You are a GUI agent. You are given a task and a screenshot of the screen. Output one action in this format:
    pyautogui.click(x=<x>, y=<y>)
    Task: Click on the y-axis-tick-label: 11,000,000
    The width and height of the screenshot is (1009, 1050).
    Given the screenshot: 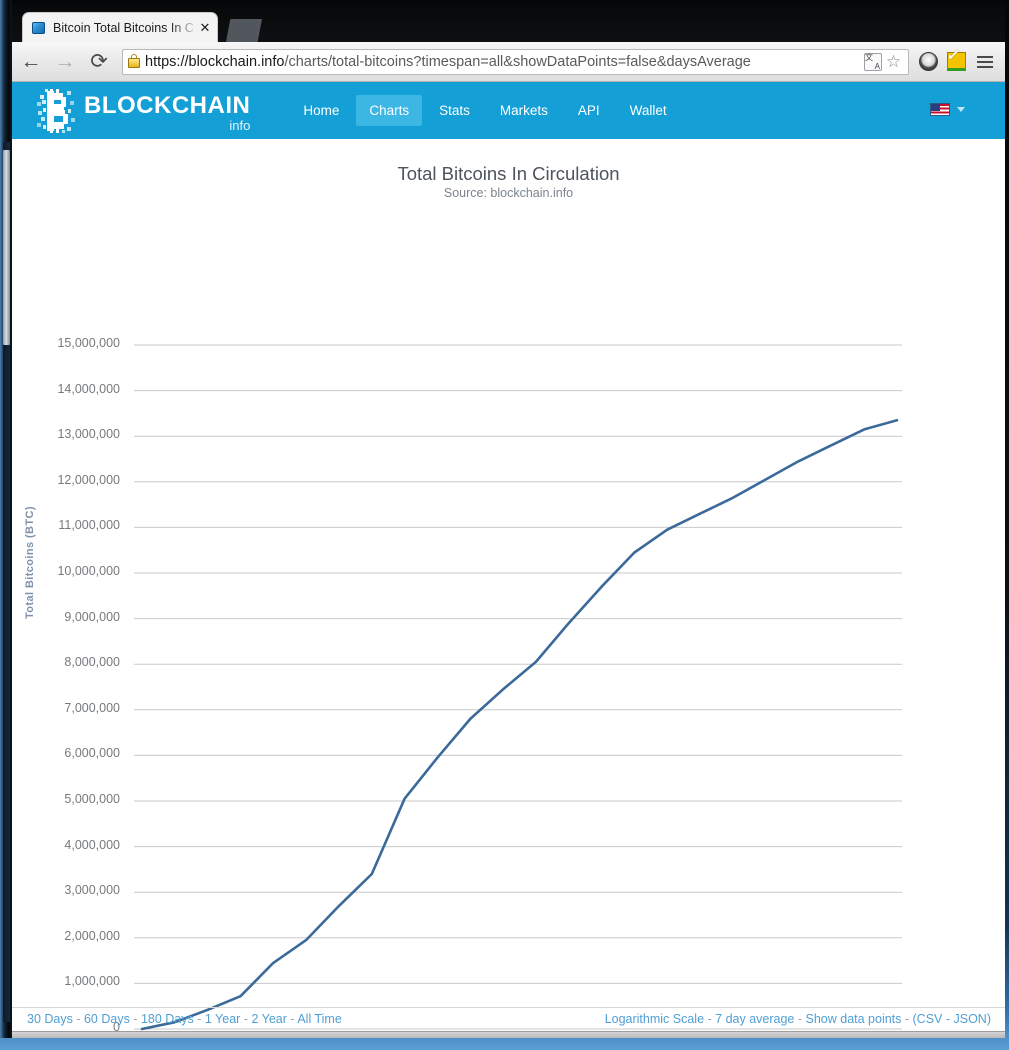 What is the action you would take?
    pyautogui.click(x=89, y=525)
    